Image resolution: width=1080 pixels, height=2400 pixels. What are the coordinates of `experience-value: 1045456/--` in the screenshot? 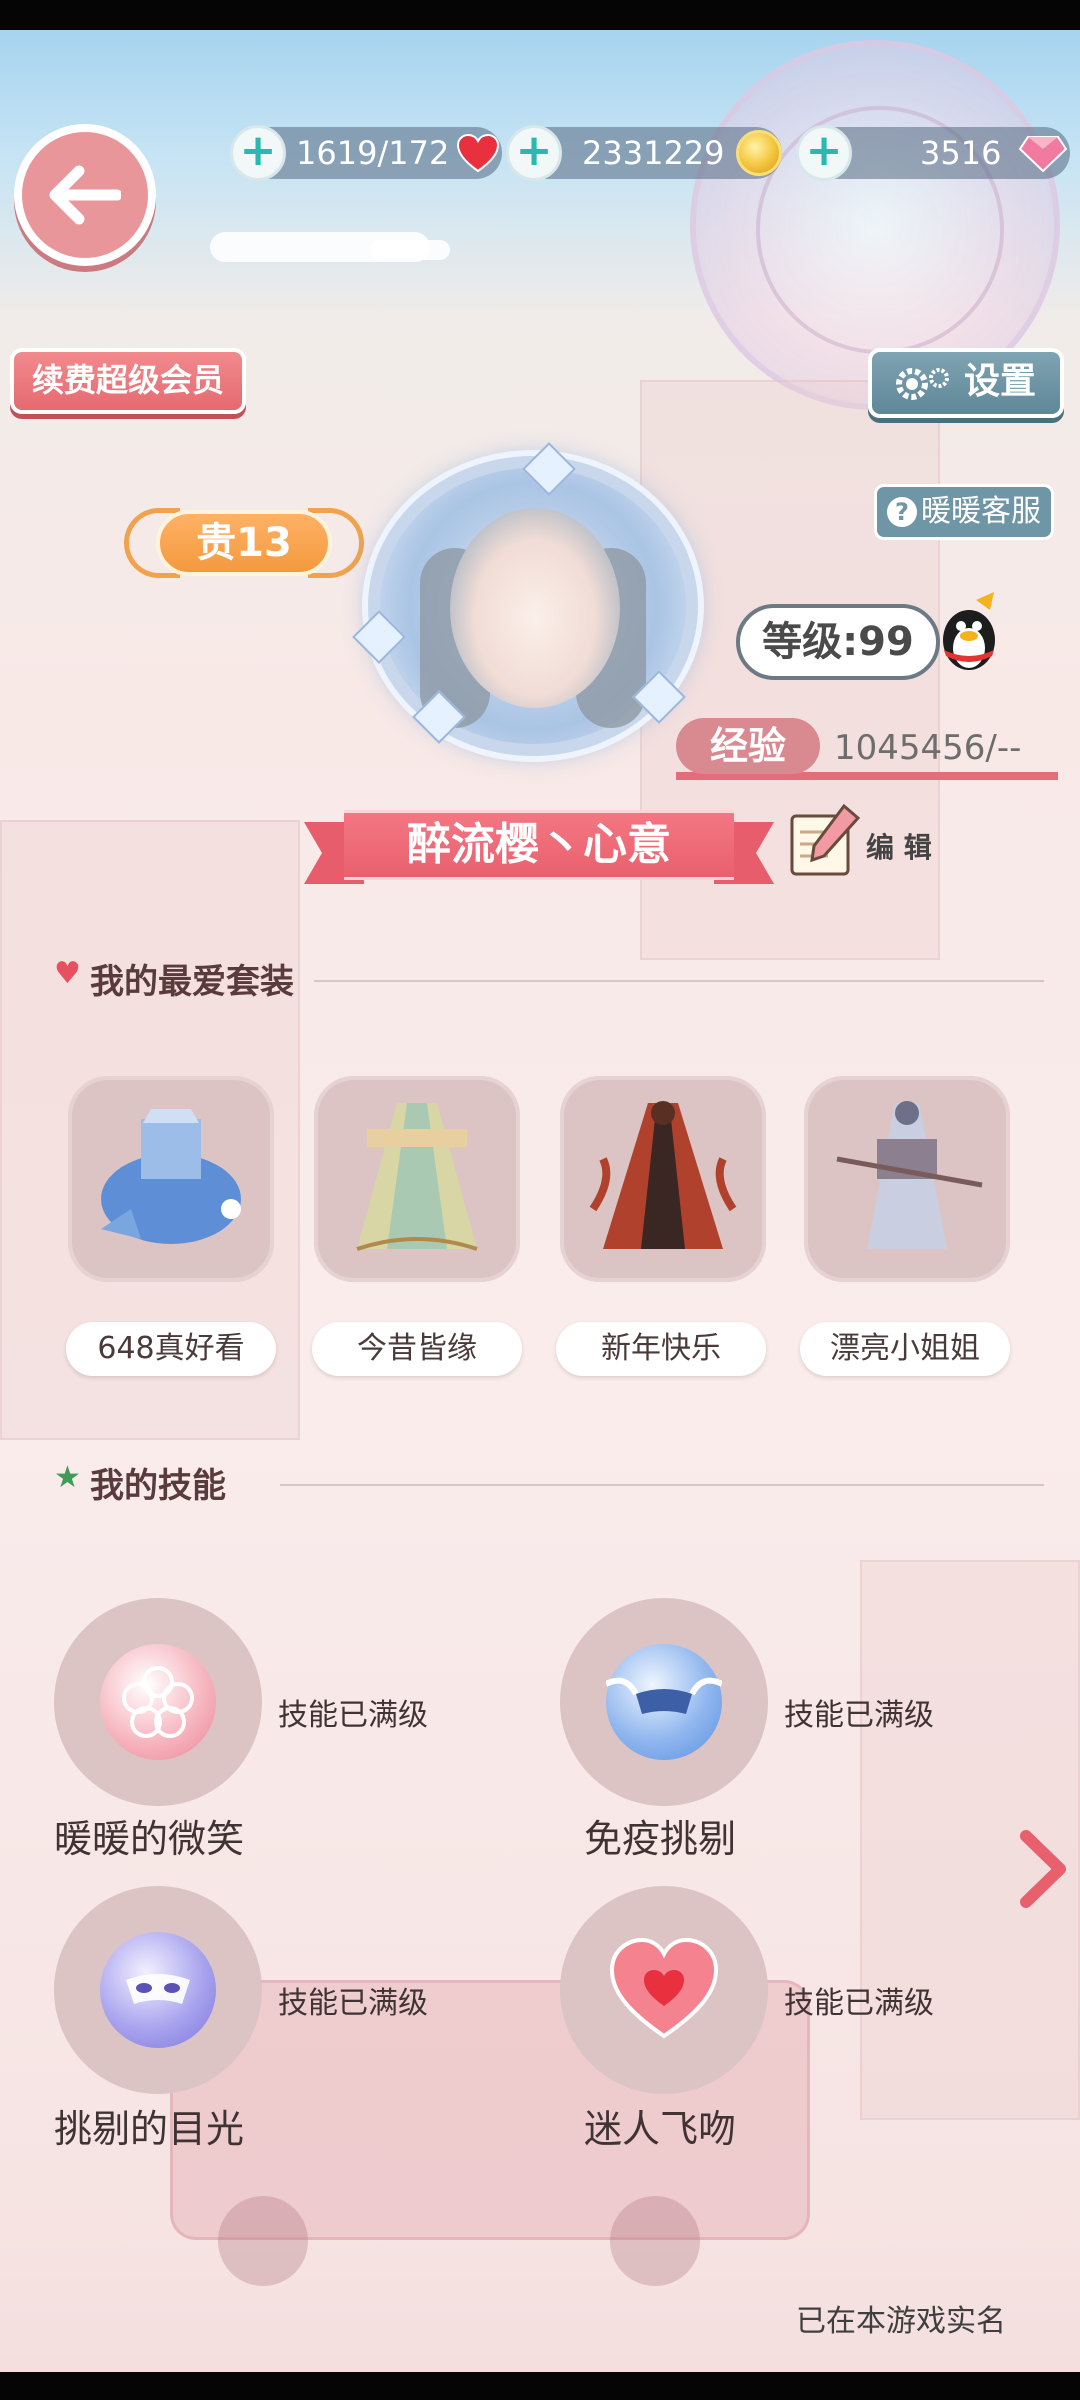 It's located at (928, 748).